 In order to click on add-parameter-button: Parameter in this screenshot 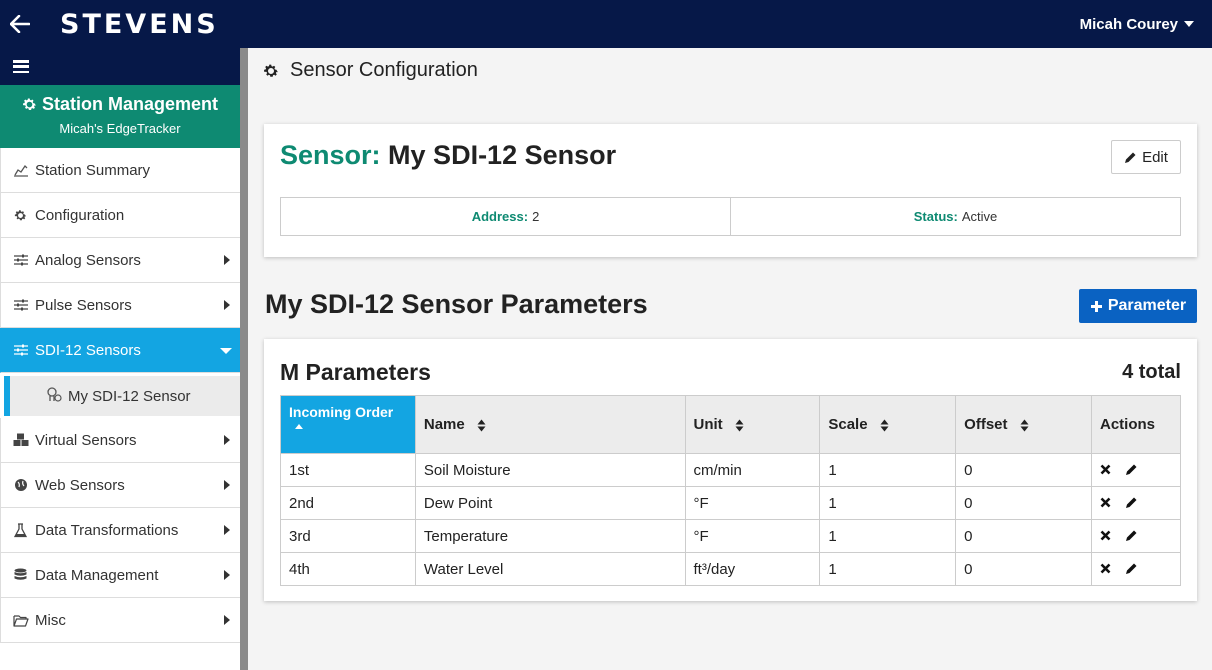, I will do `click(1138, 306)`.